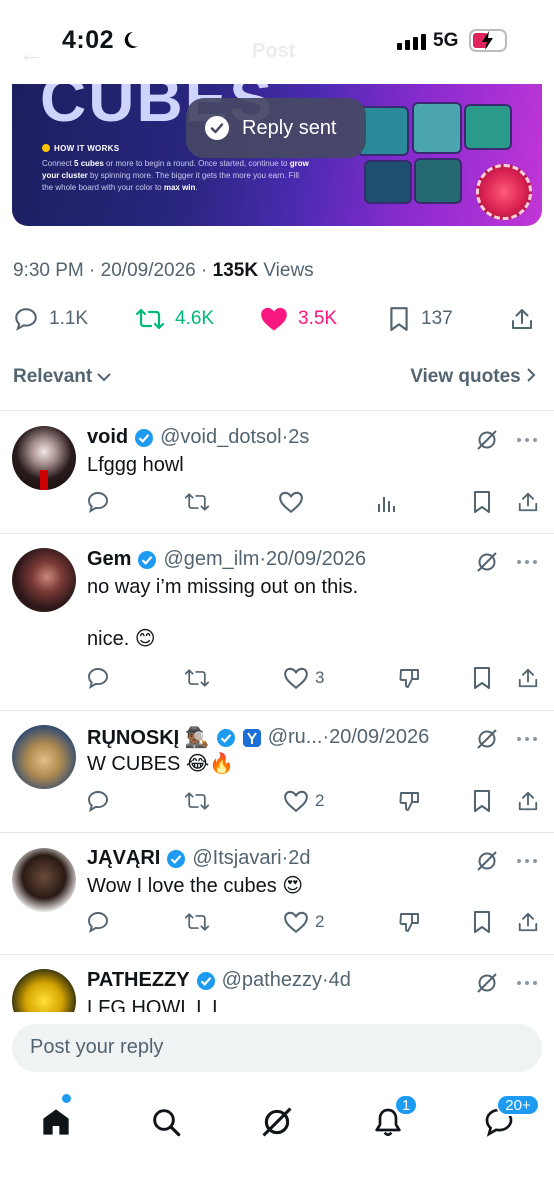  I want to click on reply-author-handle: @void_dotsol, so click(220, 437).